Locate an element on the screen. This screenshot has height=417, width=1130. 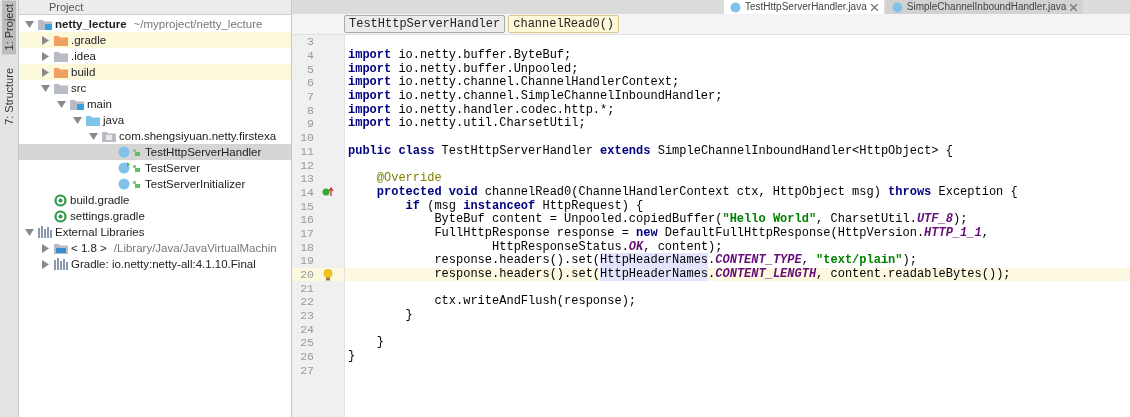
tool-window-tab: 7: Structure is located at coordinates (9, 97).